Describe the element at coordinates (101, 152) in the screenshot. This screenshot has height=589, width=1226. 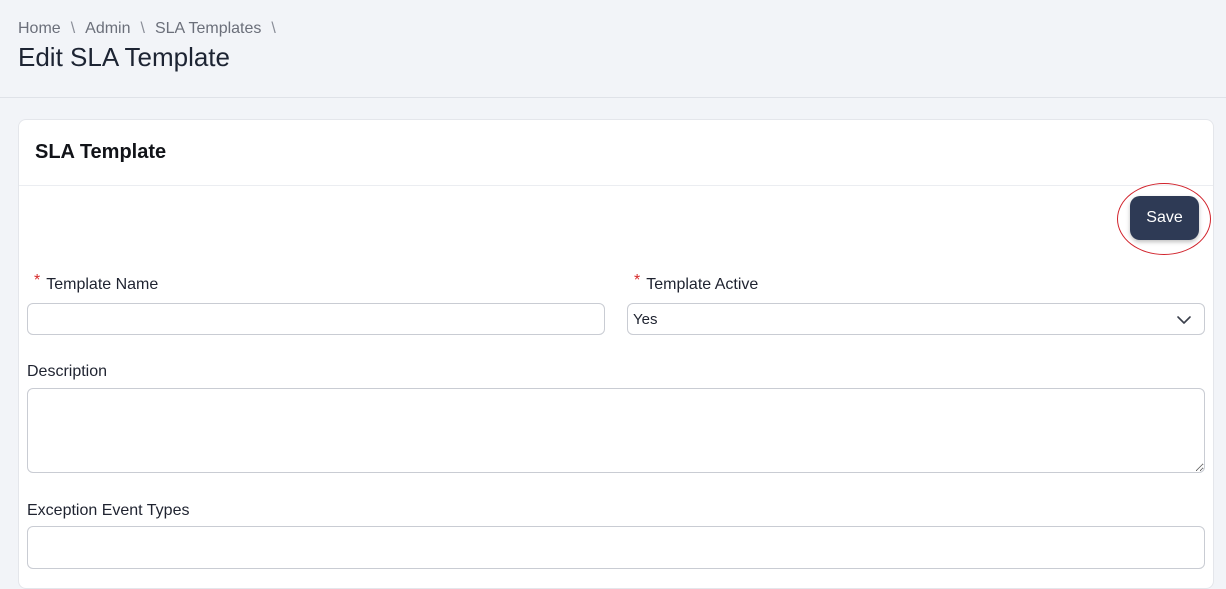
I see `card-title: SLA Template` at that location.